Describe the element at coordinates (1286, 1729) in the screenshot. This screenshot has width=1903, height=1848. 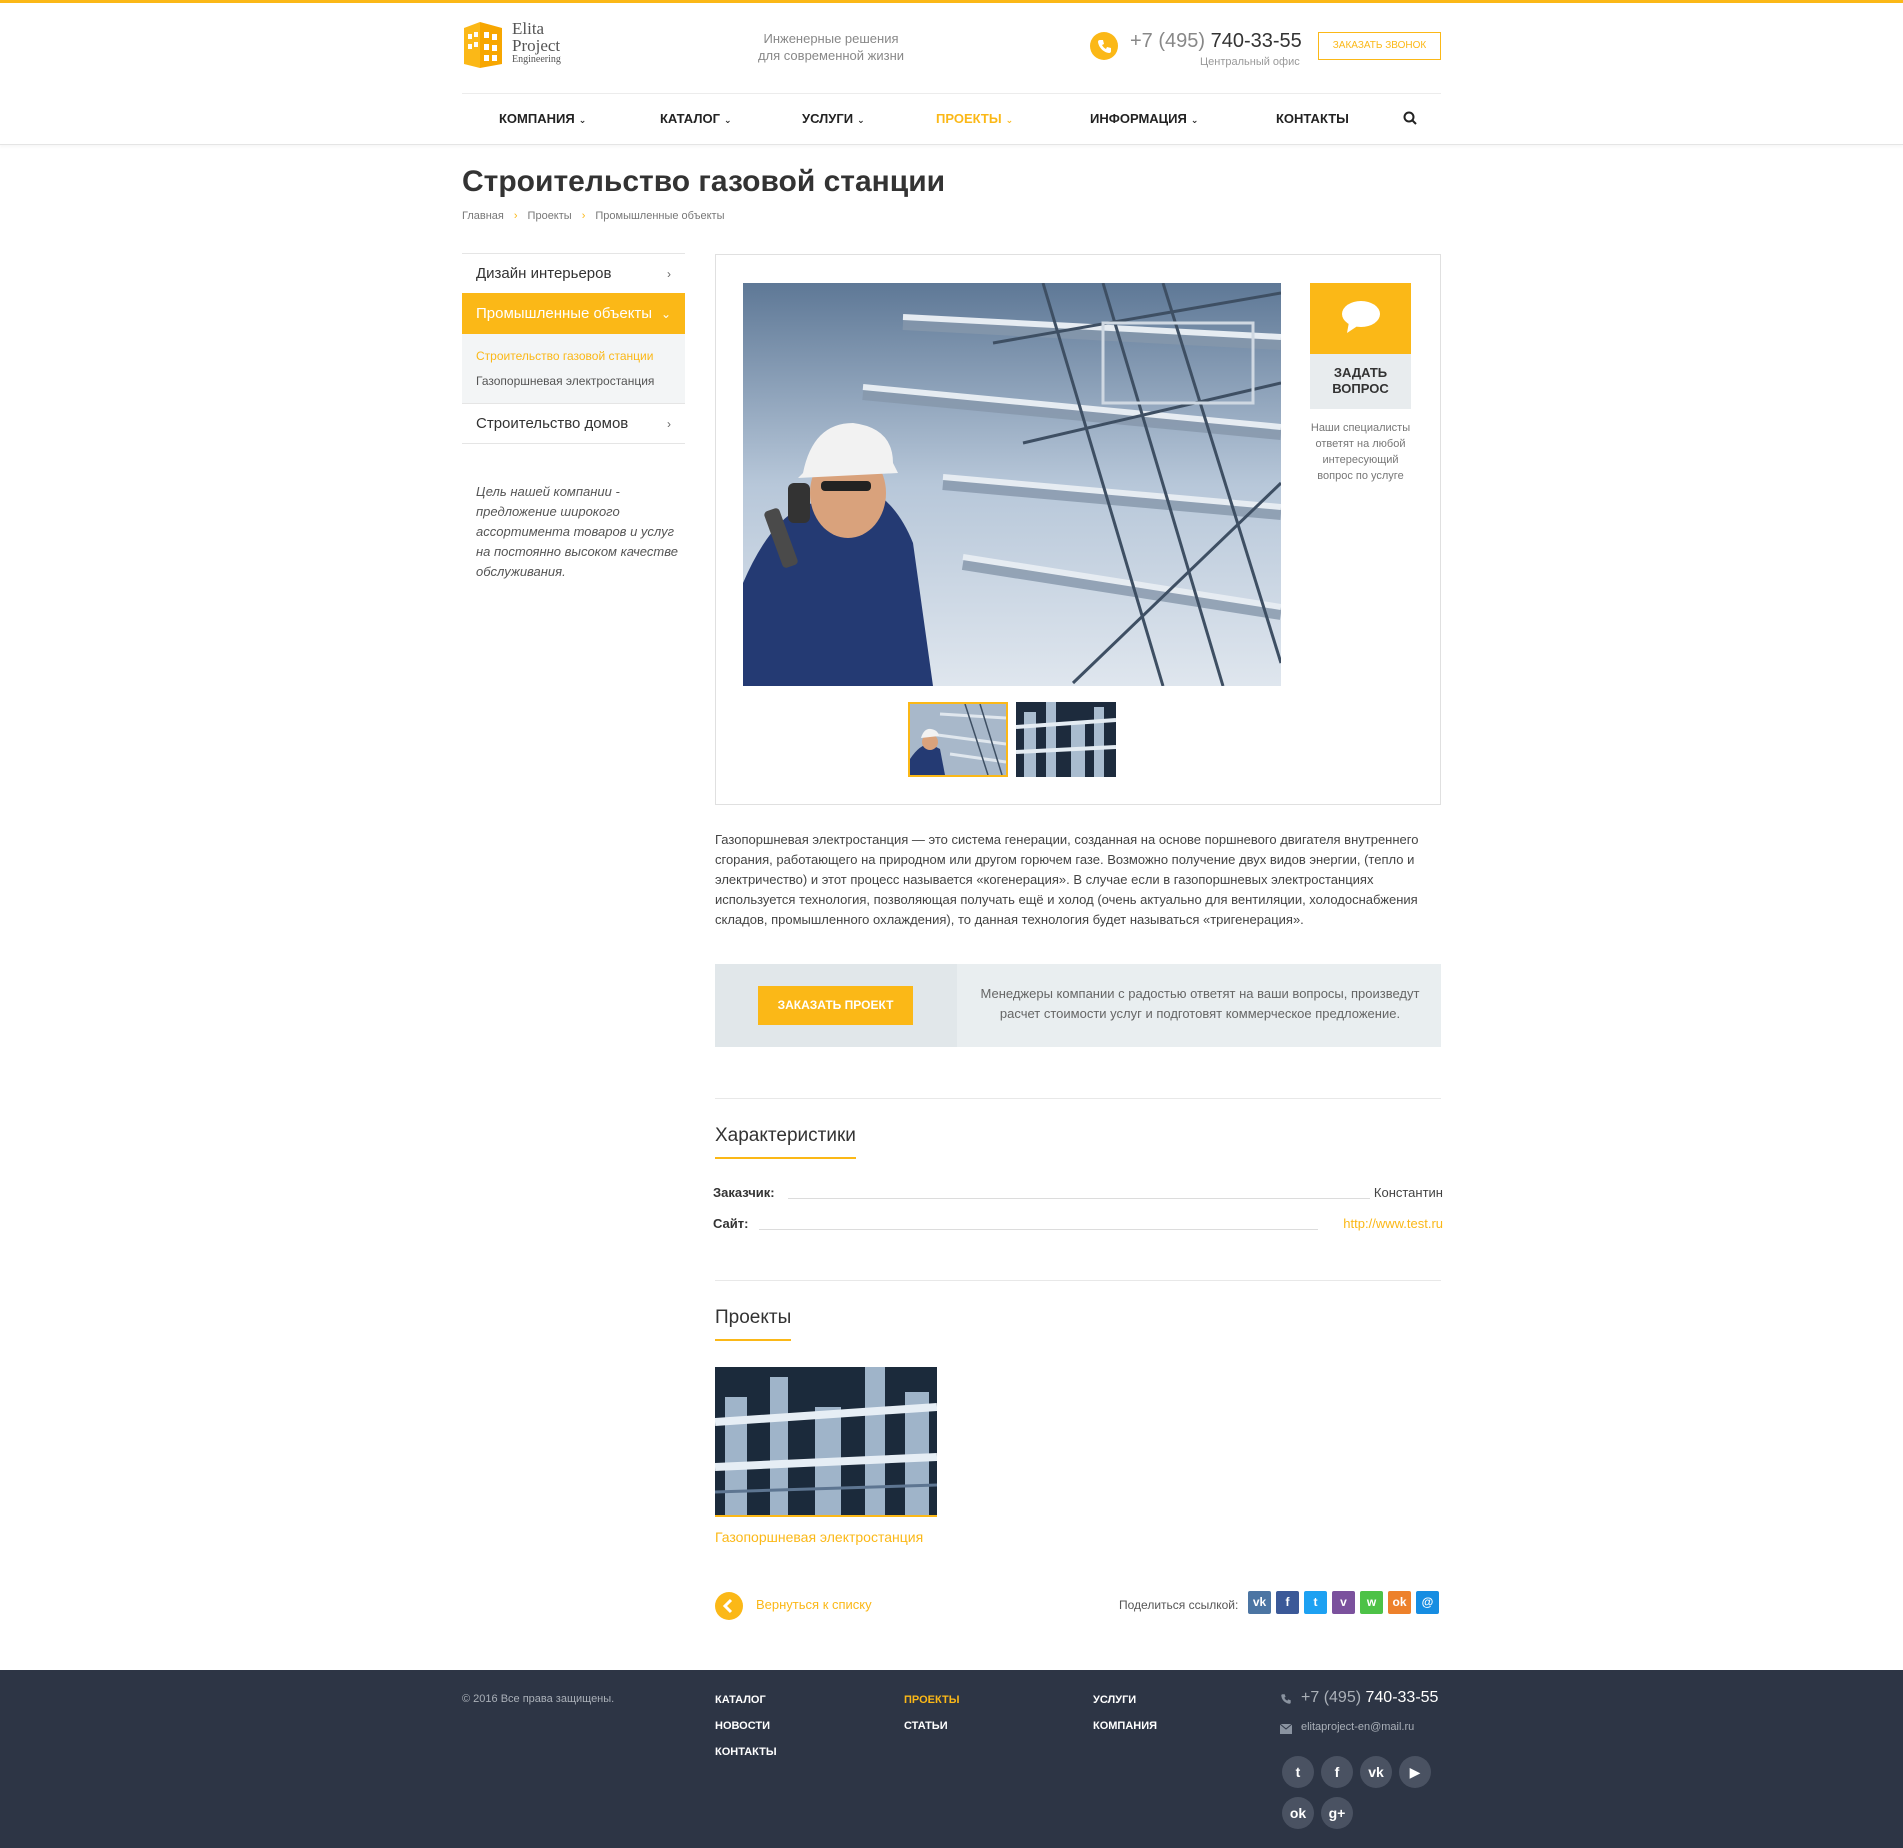
I see `mail-icon` at that location.